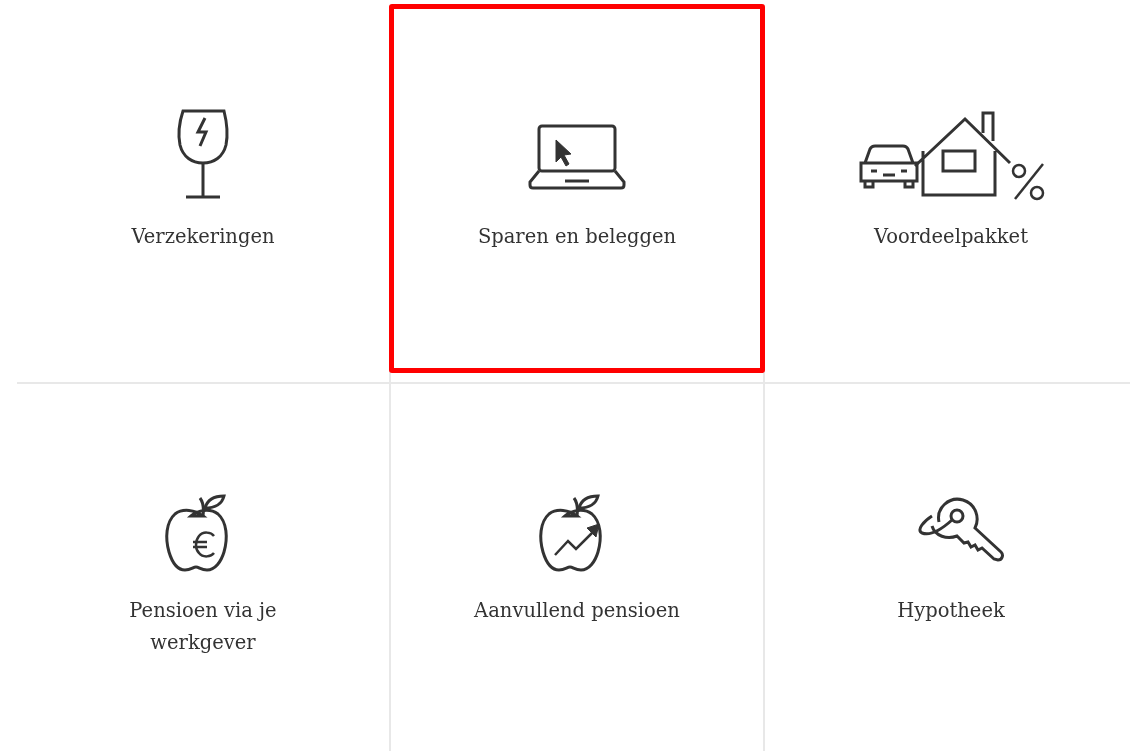  I want to click on tile-label: Verzekeringen, so click(203, 237).